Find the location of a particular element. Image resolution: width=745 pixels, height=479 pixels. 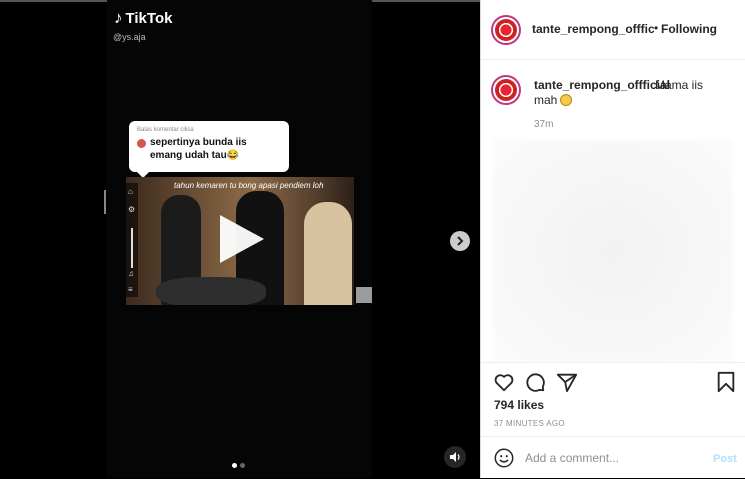

add-comment-bar: Post is located at coordinates (613, 457).